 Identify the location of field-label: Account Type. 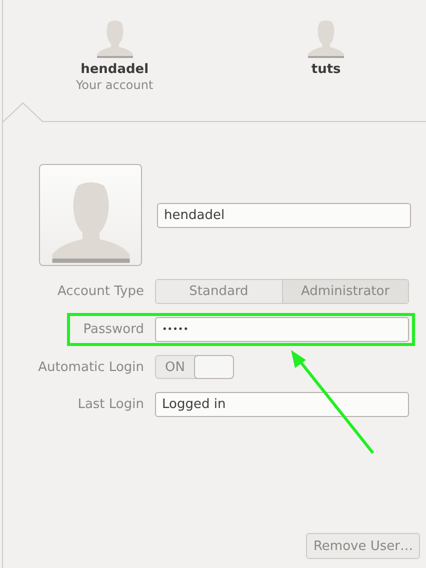
(100, 291).